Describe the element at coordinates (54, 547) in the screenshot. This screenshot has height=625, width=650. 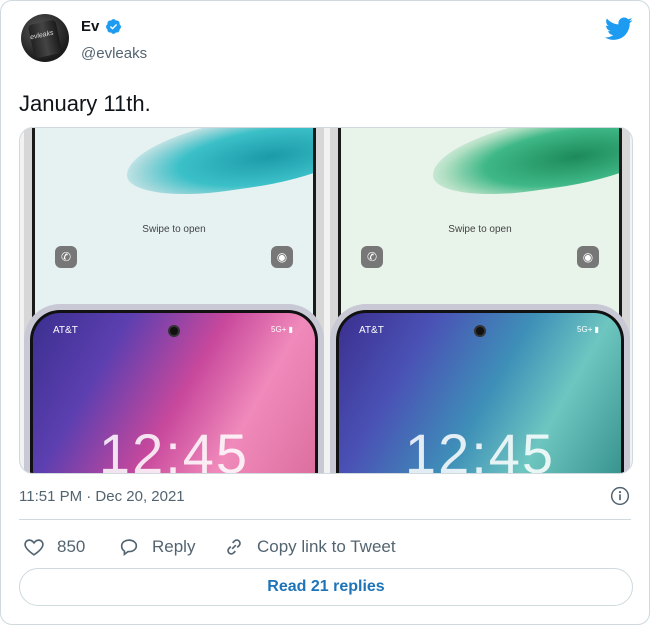
I see `like-button: 850` at that location.